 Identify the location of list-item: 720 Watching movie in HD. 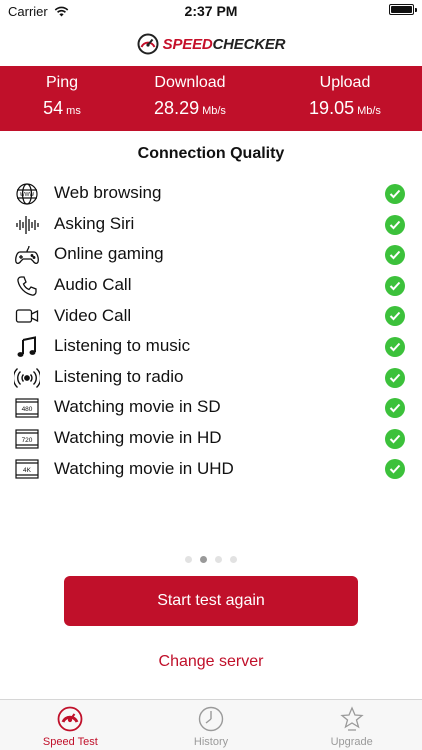
(211, 438).